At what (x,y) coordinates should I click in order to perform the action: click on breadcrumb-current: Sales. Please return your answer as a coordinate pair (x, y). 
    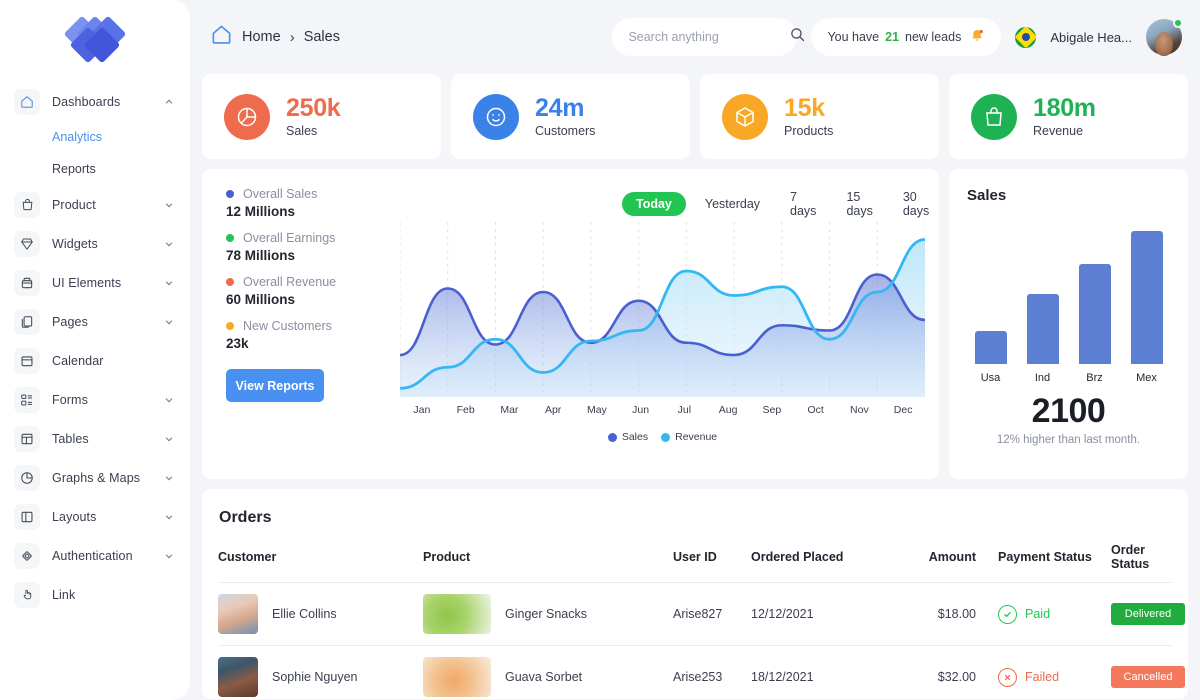
    Looking at the image, I should click on (321, 37).